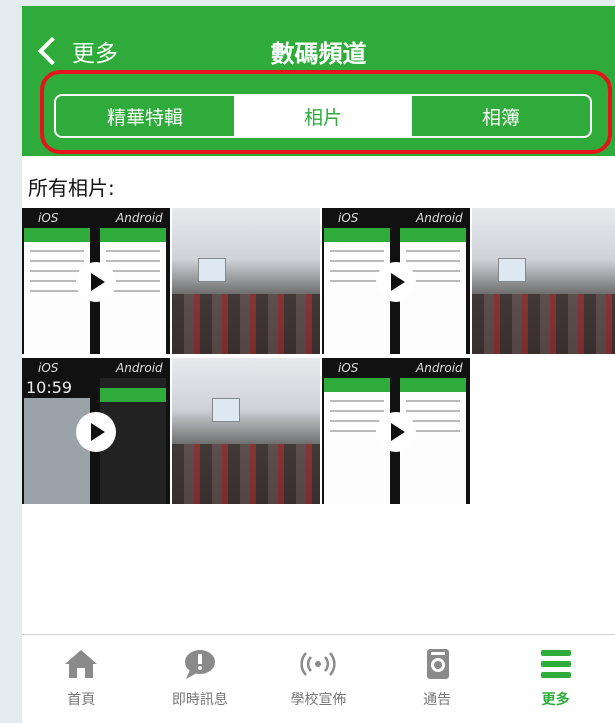 This screenshot has height=723, width=615. What do you see at coordinates (318, 54) in the screenshot?
I see `page-title: 數碼頻道` at bounding box center [318, 54].